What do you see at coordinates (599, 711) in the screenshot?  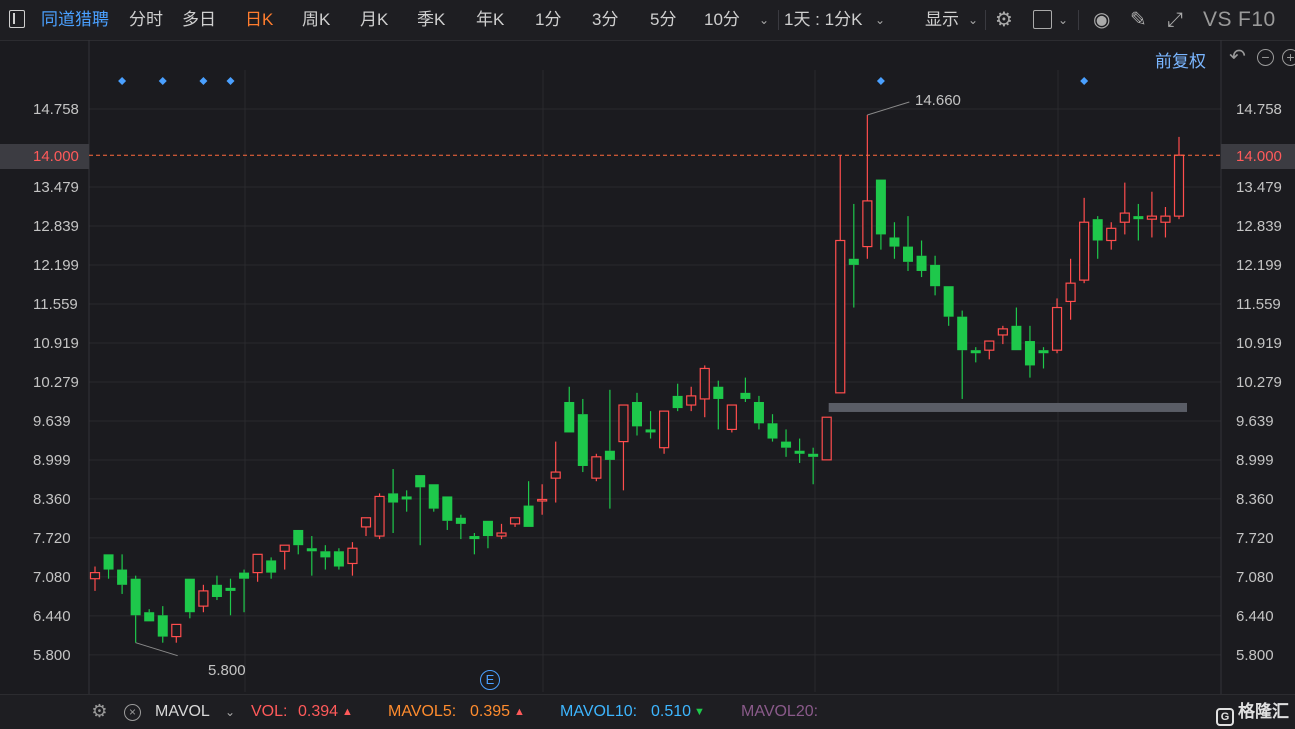 I see `mavol10-label: MAVOL10:` at bounding box center [599, 711].